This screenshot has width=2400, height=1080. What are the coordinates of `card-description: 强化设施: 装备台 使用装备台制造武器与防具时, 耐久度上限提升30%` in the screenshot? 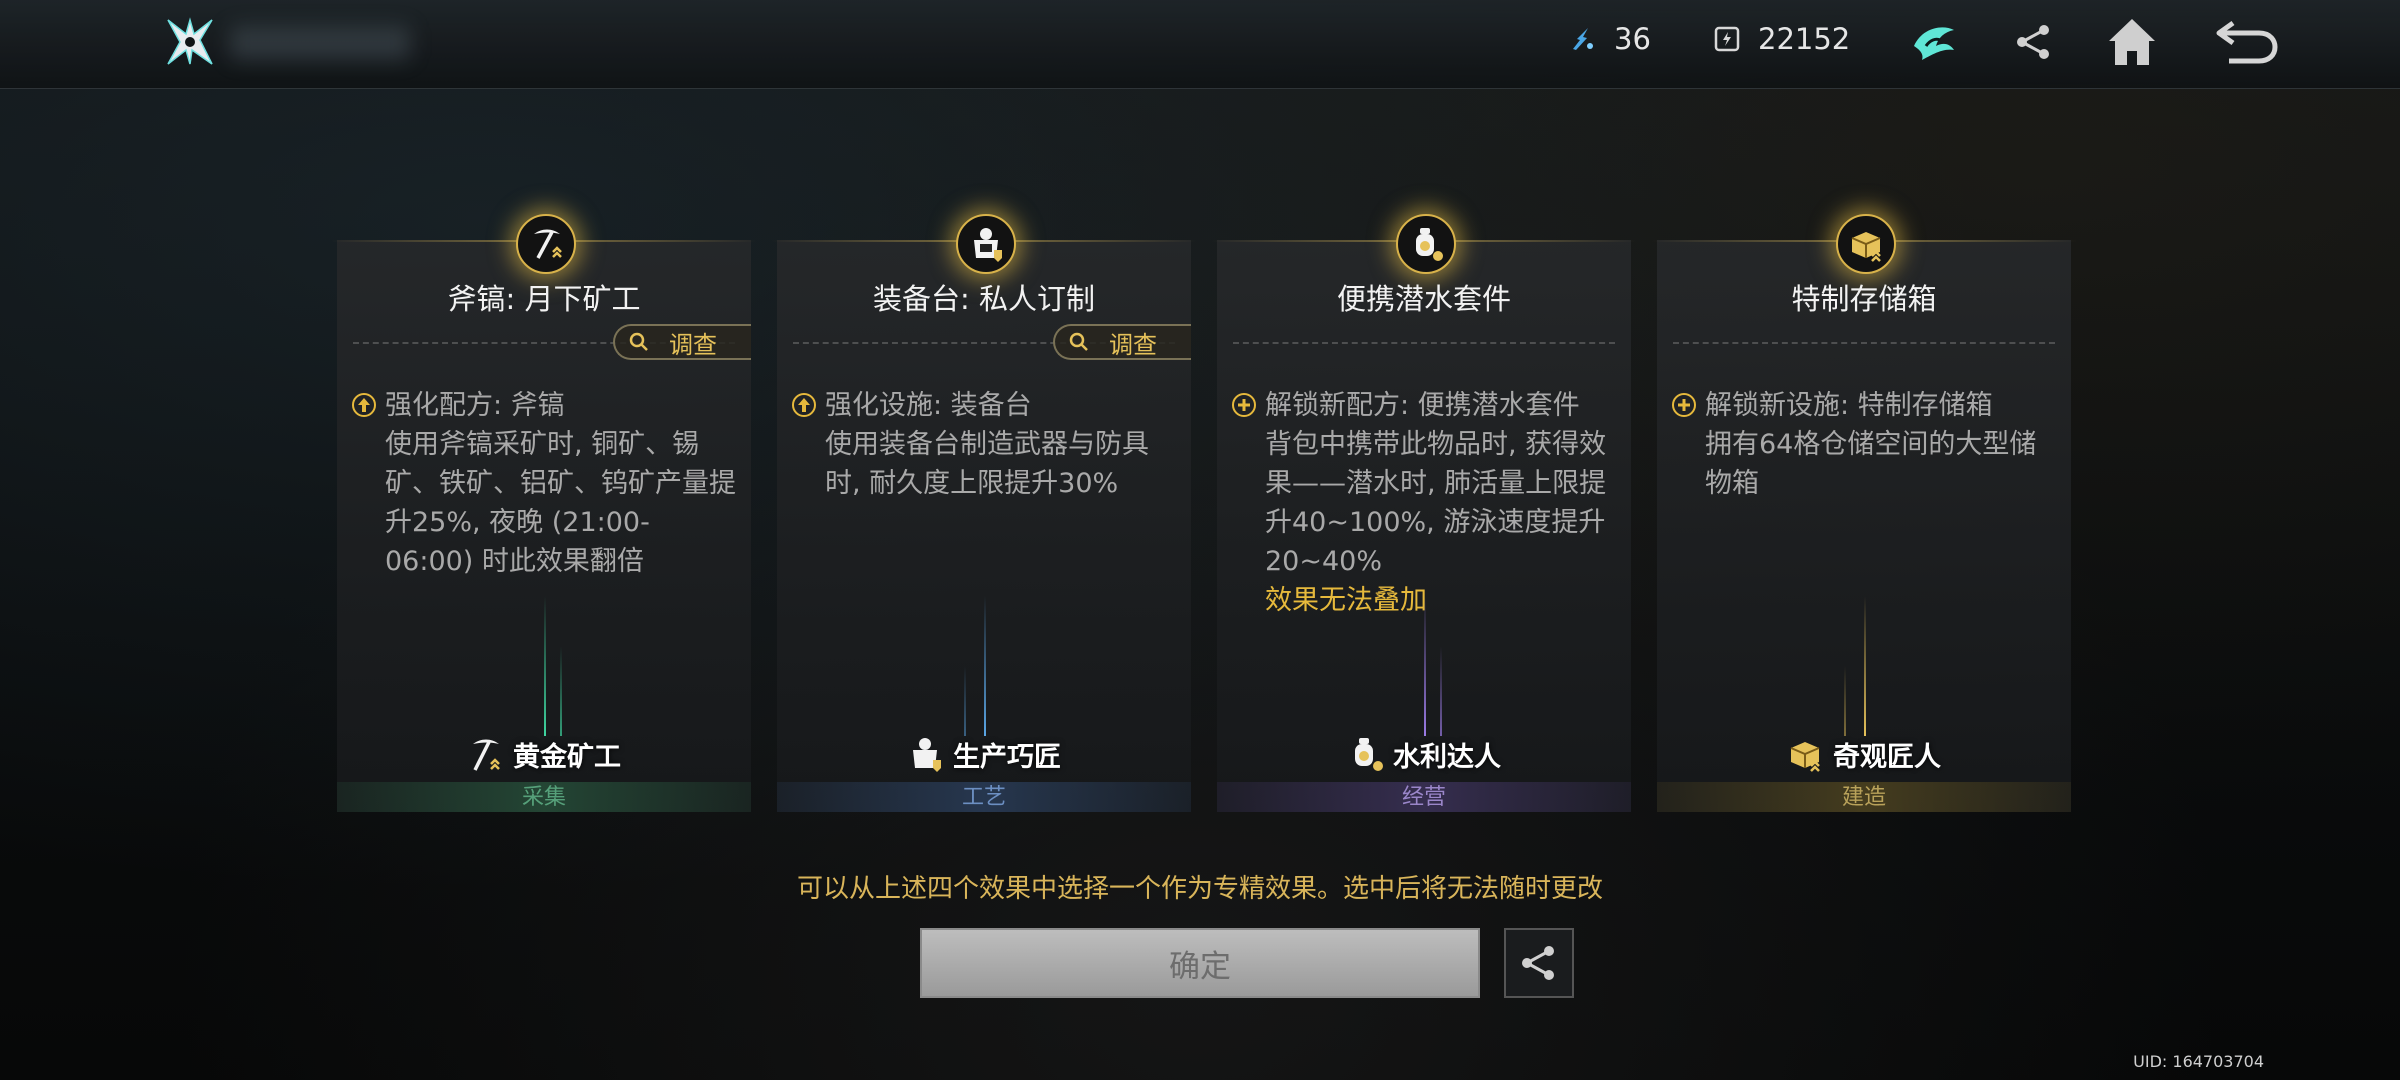 It's located at (984, 444).